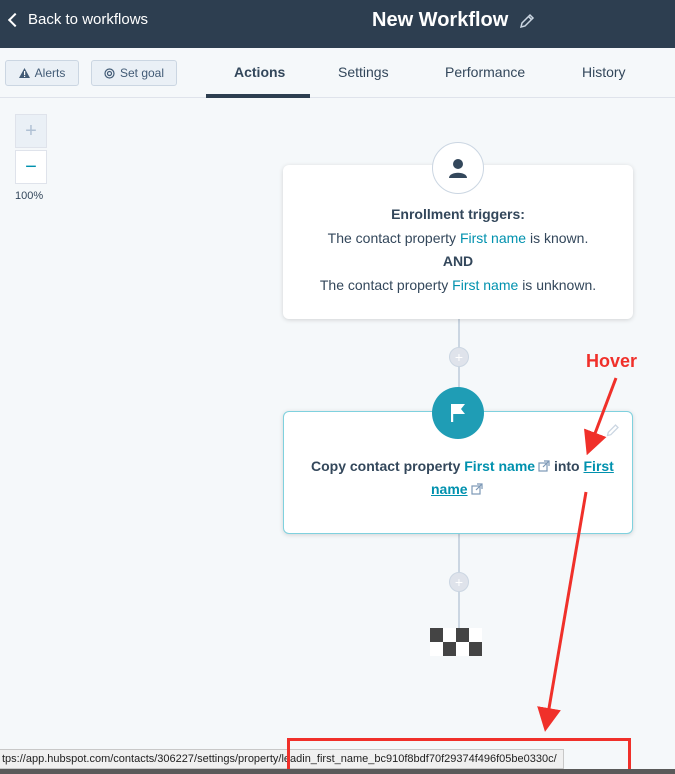 The height and width of the screenshot is (774, 675). Describe the element at coordinates (604, 72) in the screenshot. I see `tab-history: History` at that location.